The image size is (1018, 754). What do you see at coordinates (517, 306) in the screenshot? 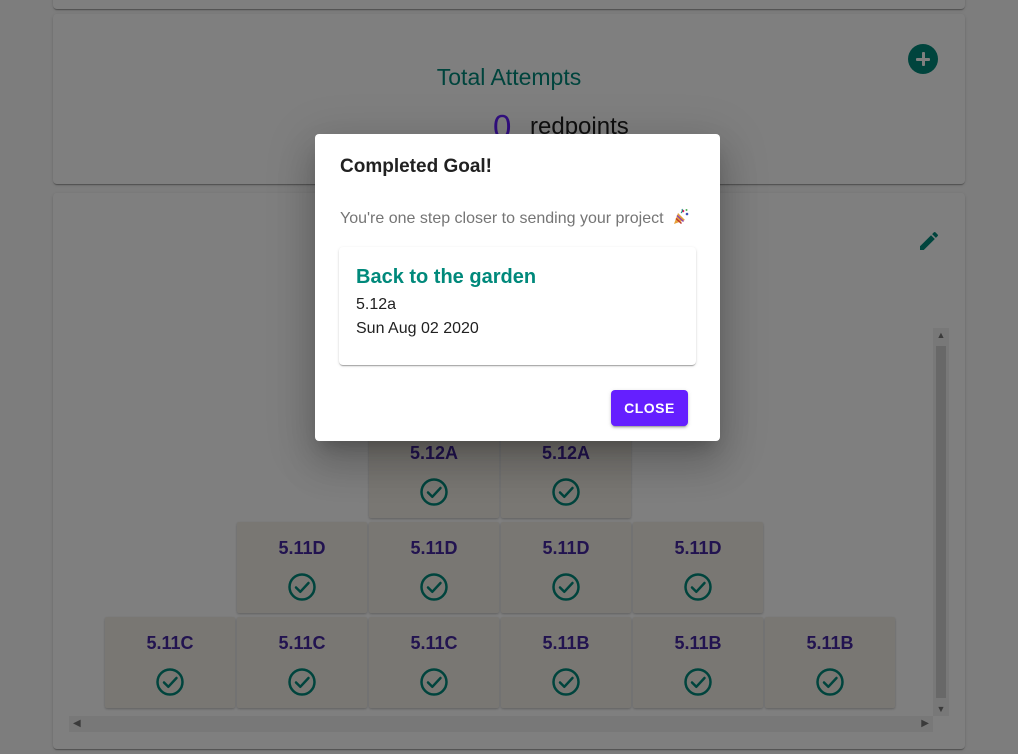
I see `project-card: Back to the garden 5.12a Sun Aug 02 2020` at bounding box center [517, 306].